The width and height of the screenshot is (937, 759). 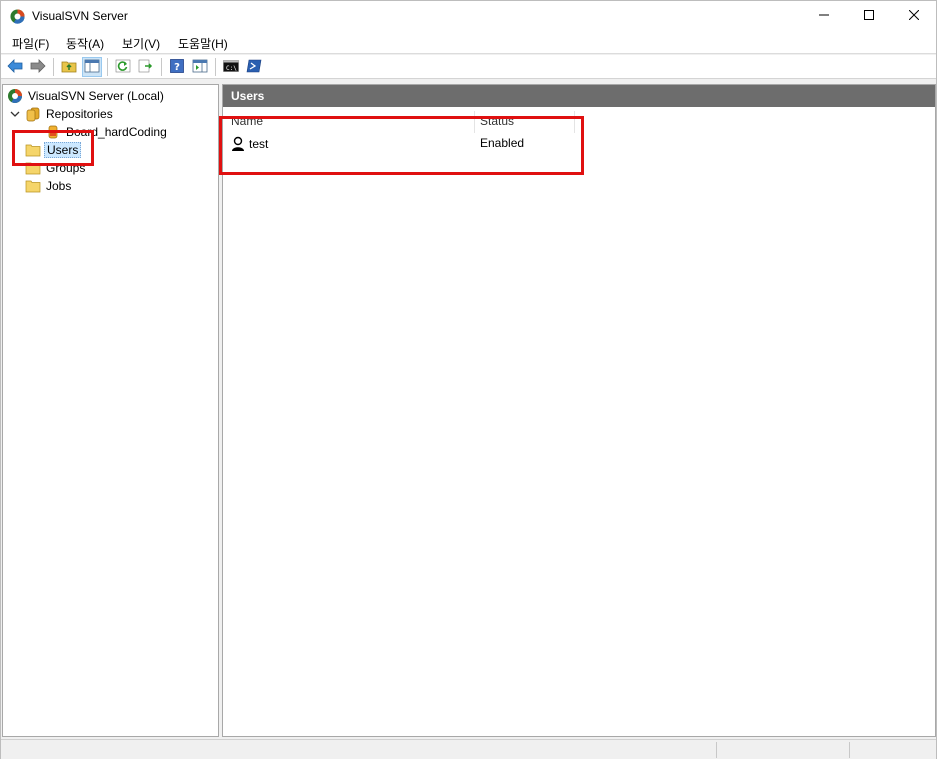 I want to click on minimize-button, so click(x=824, y=16).